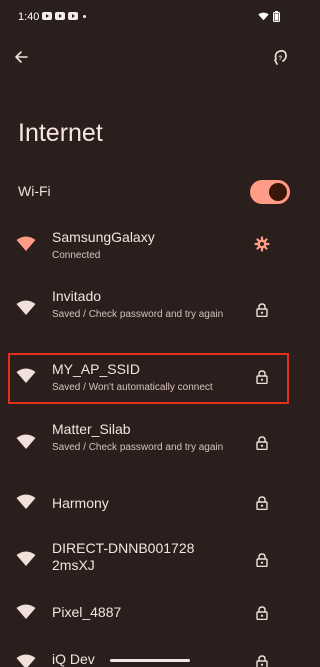  I want to click on help-button: ?, so click(281, 57).